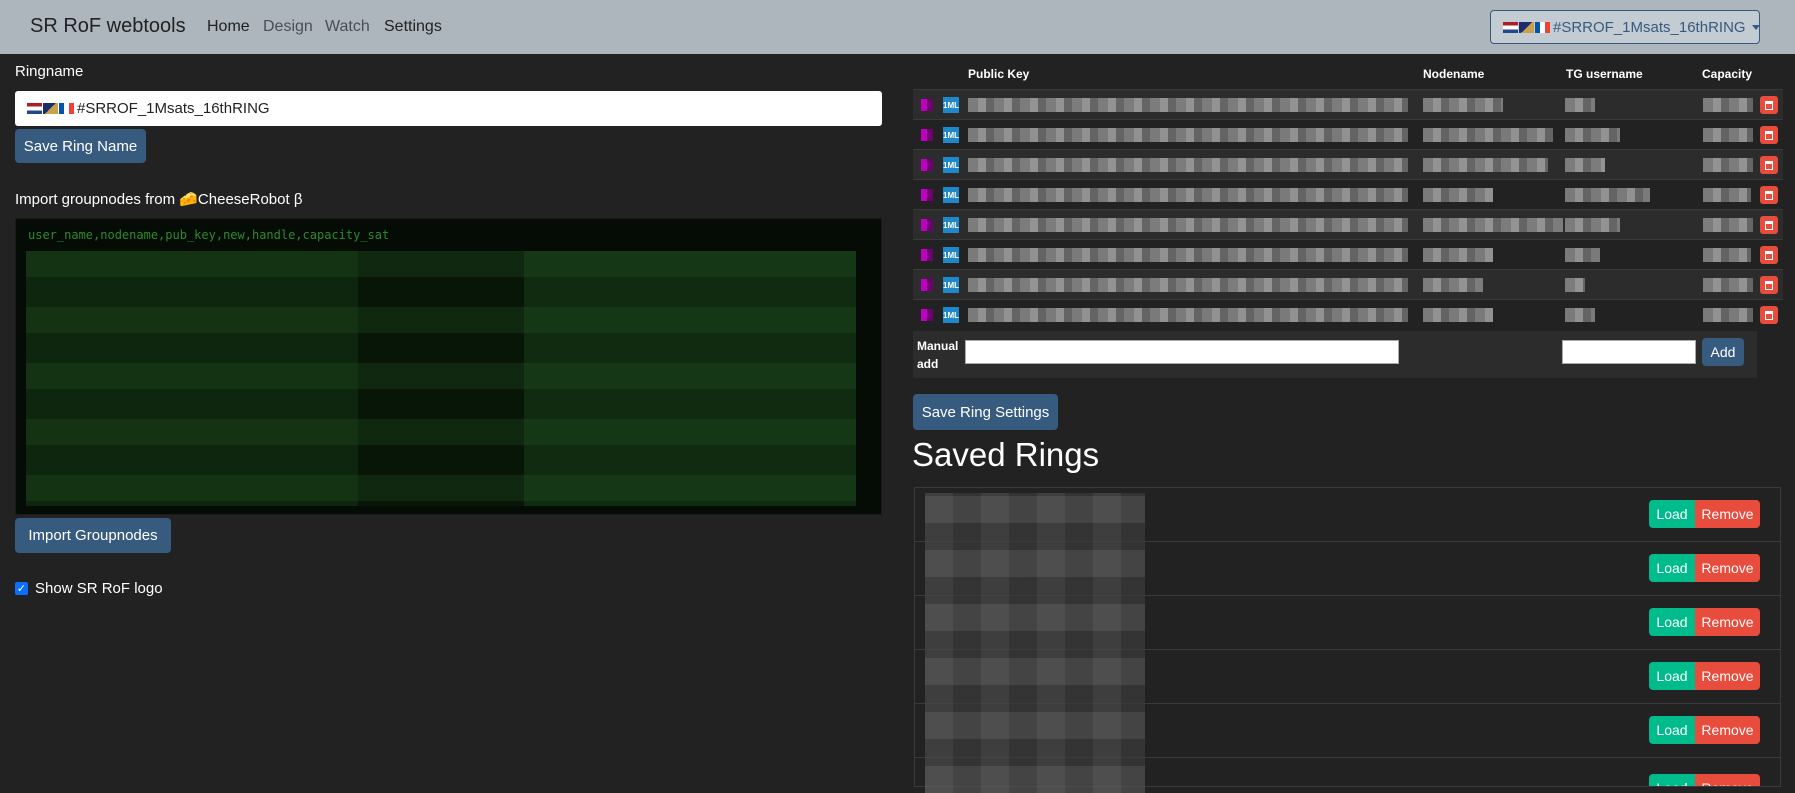 Image resolution: width=1795 pixels, height=793 pixels. Describe the element at coordinates (49, 71) in the screenshot. I see `ringname-label: Ringname` at that location.